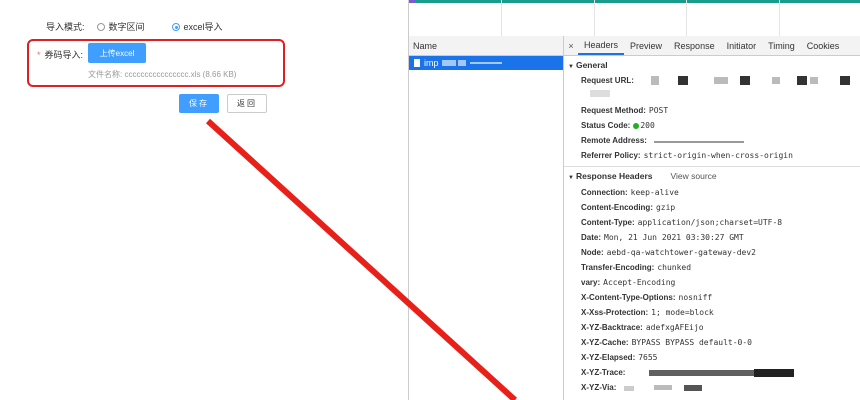 This screenshot has width=860, height=400. What do you see at coordinates (694, 176) in the screenshot?
I see `view-source-link: View source` at bounding box center [694, 176].